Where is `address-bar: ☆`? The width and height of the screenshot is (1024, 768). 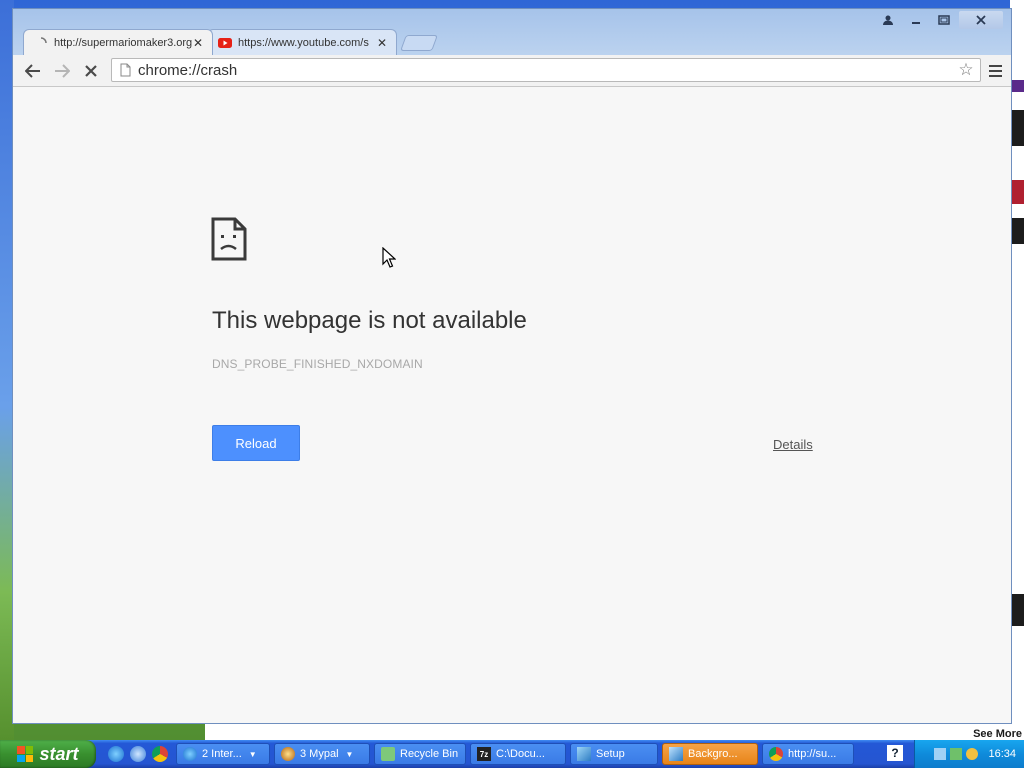
address-bar: ☆ is located at coordinates (546, 70).